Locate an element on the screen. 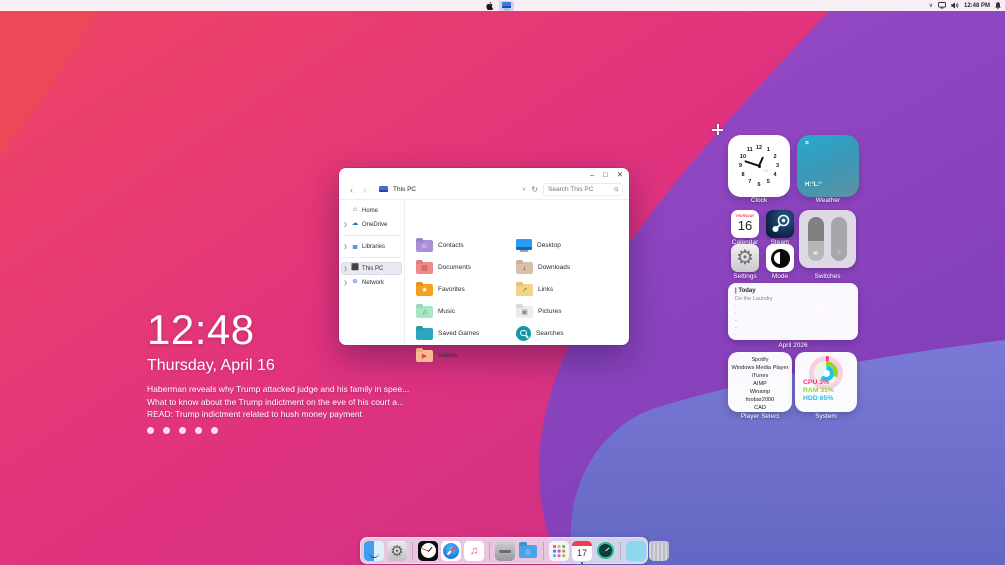  sidebar-item-onedrive: ❯ ☁ OneDrive is located at coordinates (371, 224).